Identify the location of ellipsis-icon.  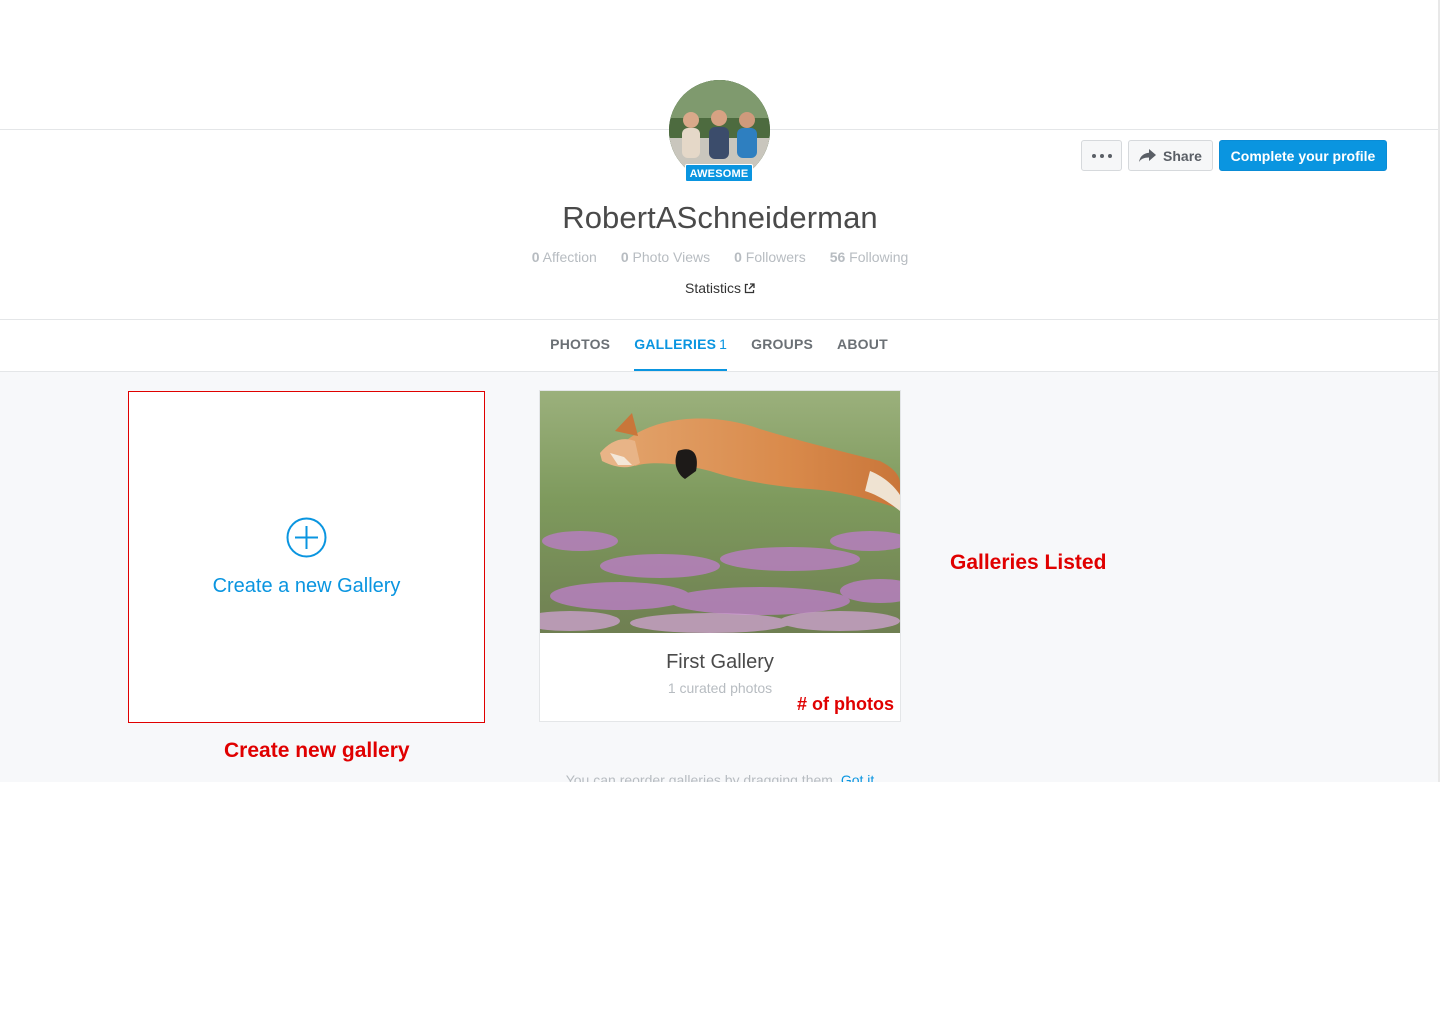
(1101, 155).